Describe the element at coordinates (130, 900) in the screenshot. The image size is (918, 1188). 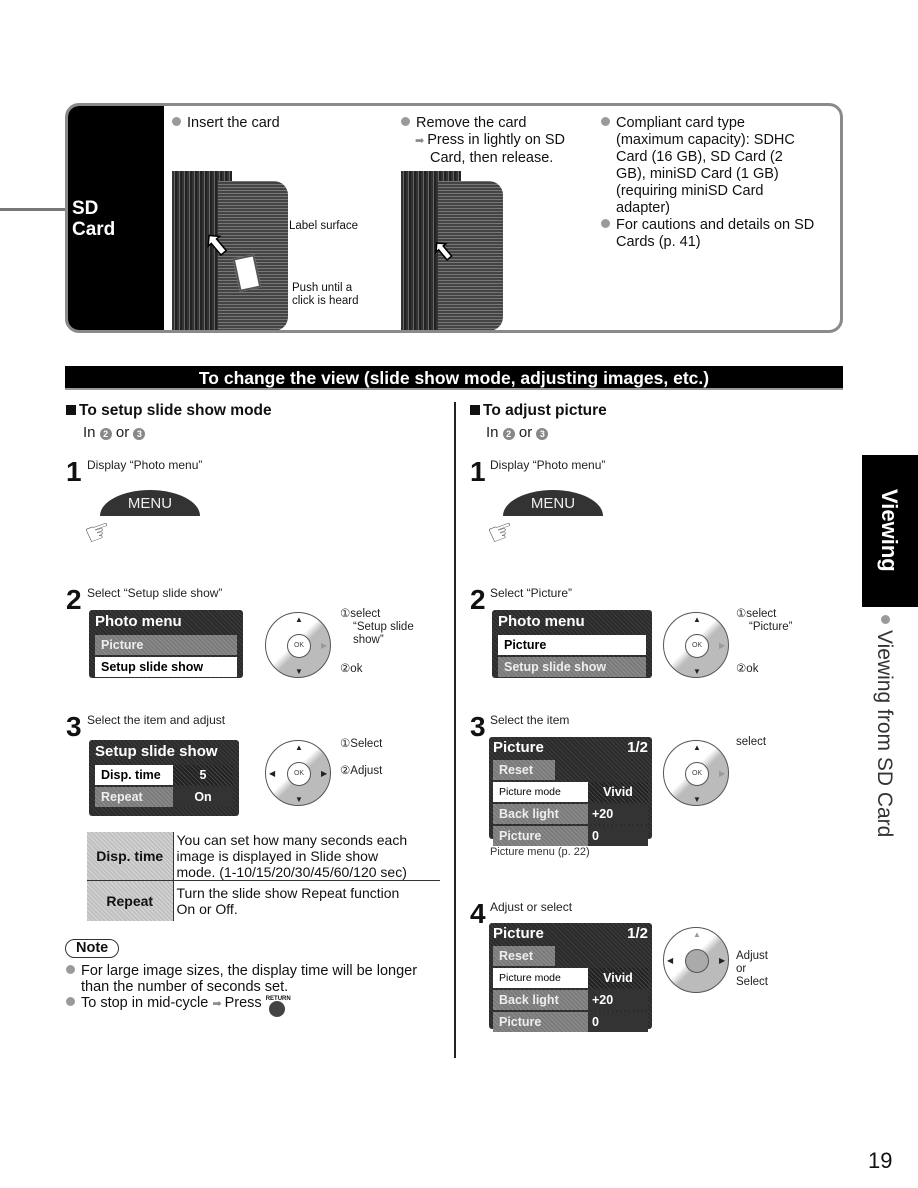
I see `table-key: Repeat` at that location.